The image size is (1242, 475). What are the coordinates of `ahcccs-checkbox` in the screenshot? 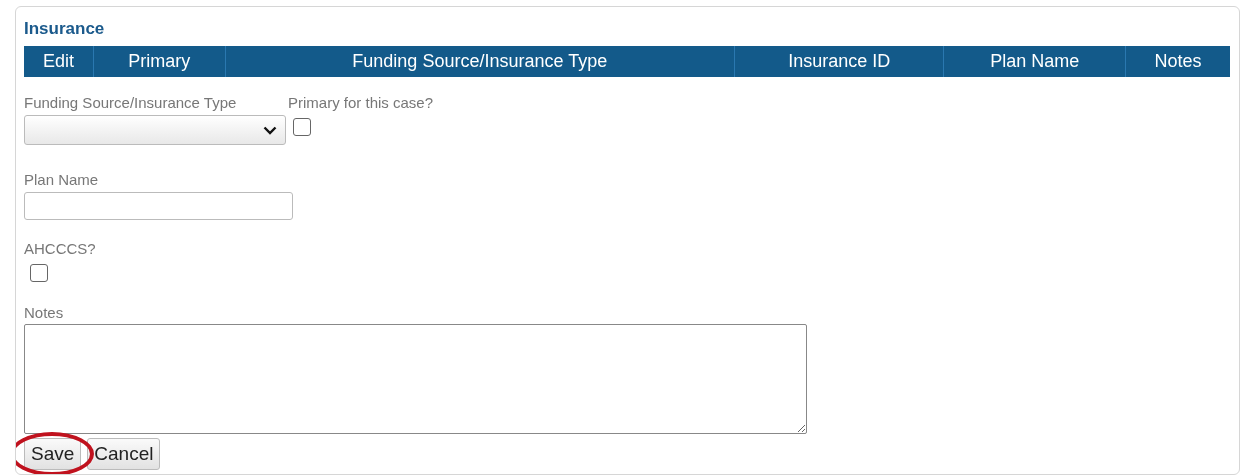 It's located at (39, 273).